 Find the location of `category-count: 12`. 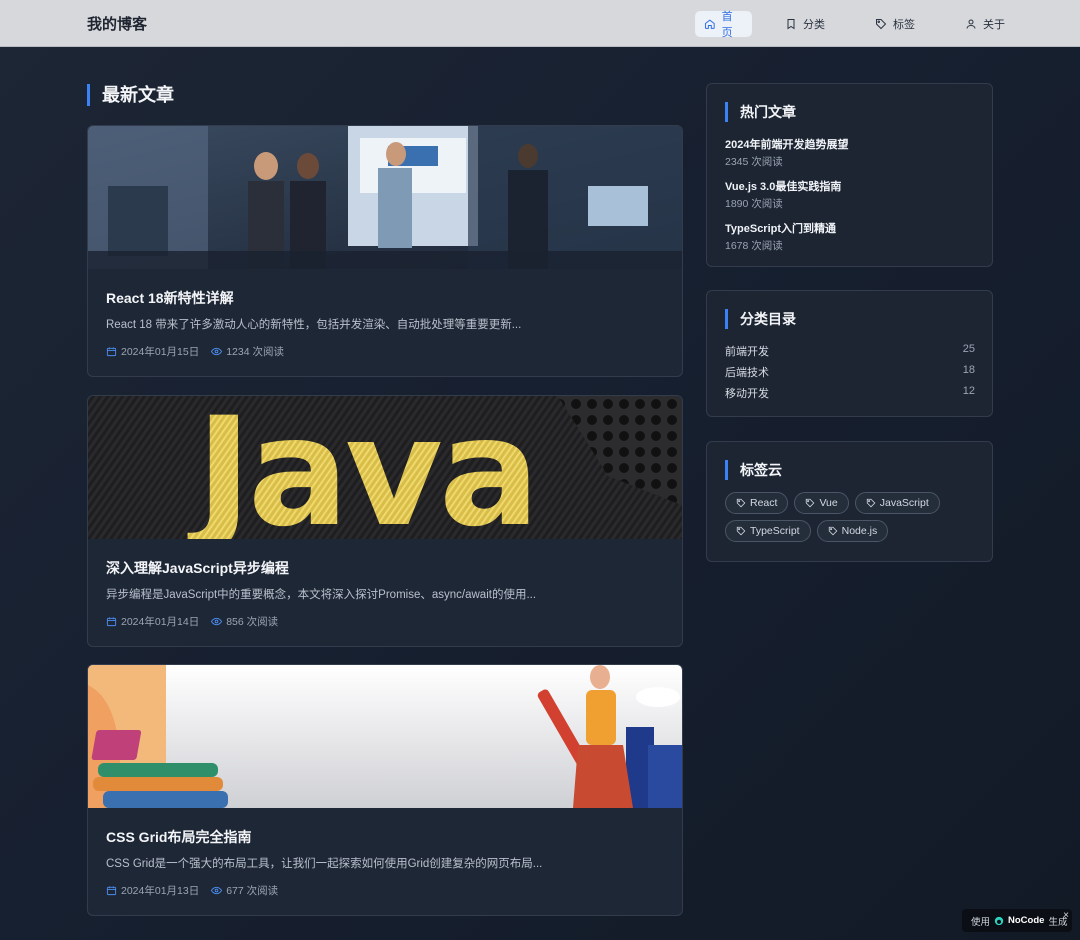

category-count: 12 is located at coordinates (968, 391).